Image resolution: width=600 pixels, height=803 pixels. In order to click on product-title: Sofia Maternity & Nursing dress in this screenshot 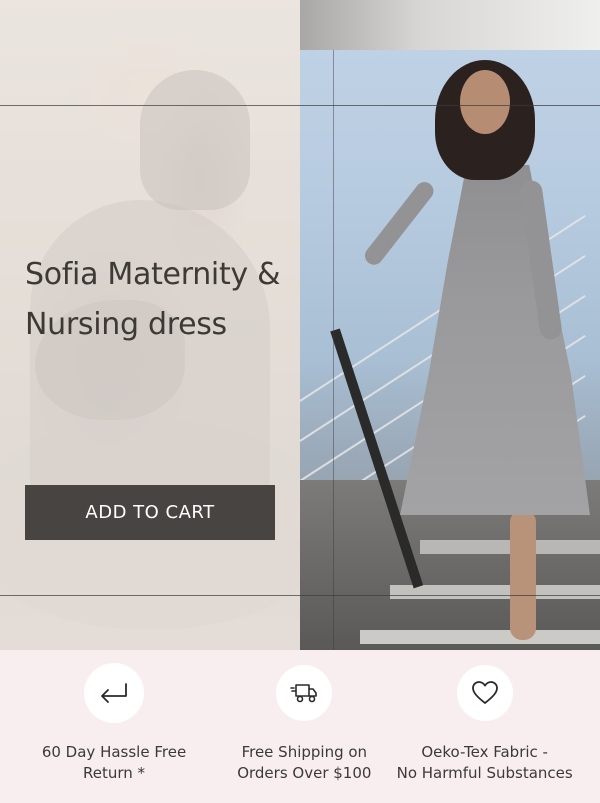, I will do `click(153, 299)`.